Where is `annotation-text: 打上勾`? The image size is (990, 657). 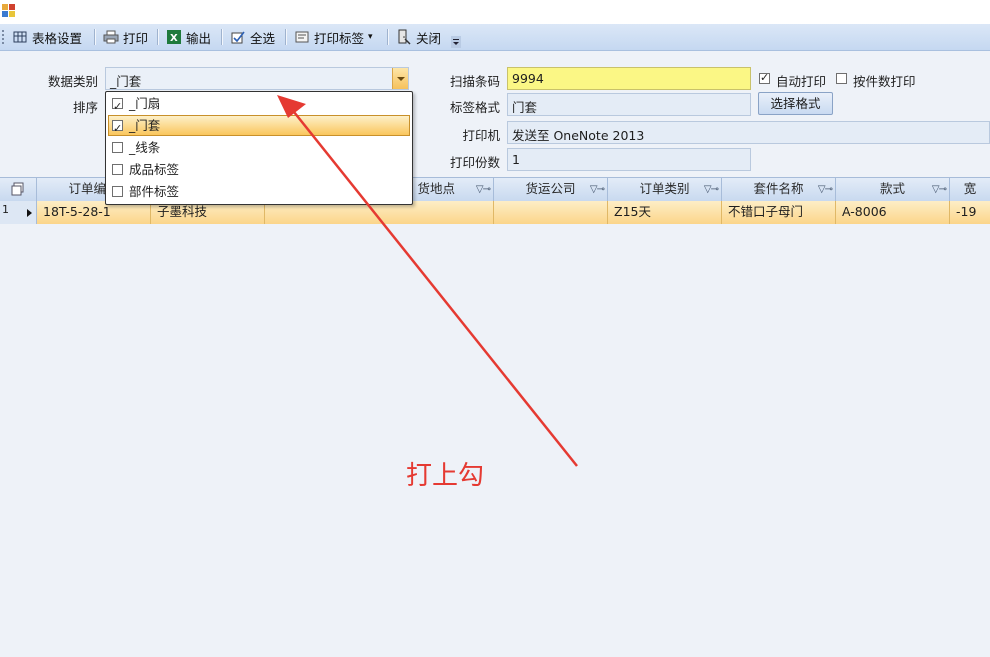 annotation-text: 打上勾 is located at coordinates (445, 476).